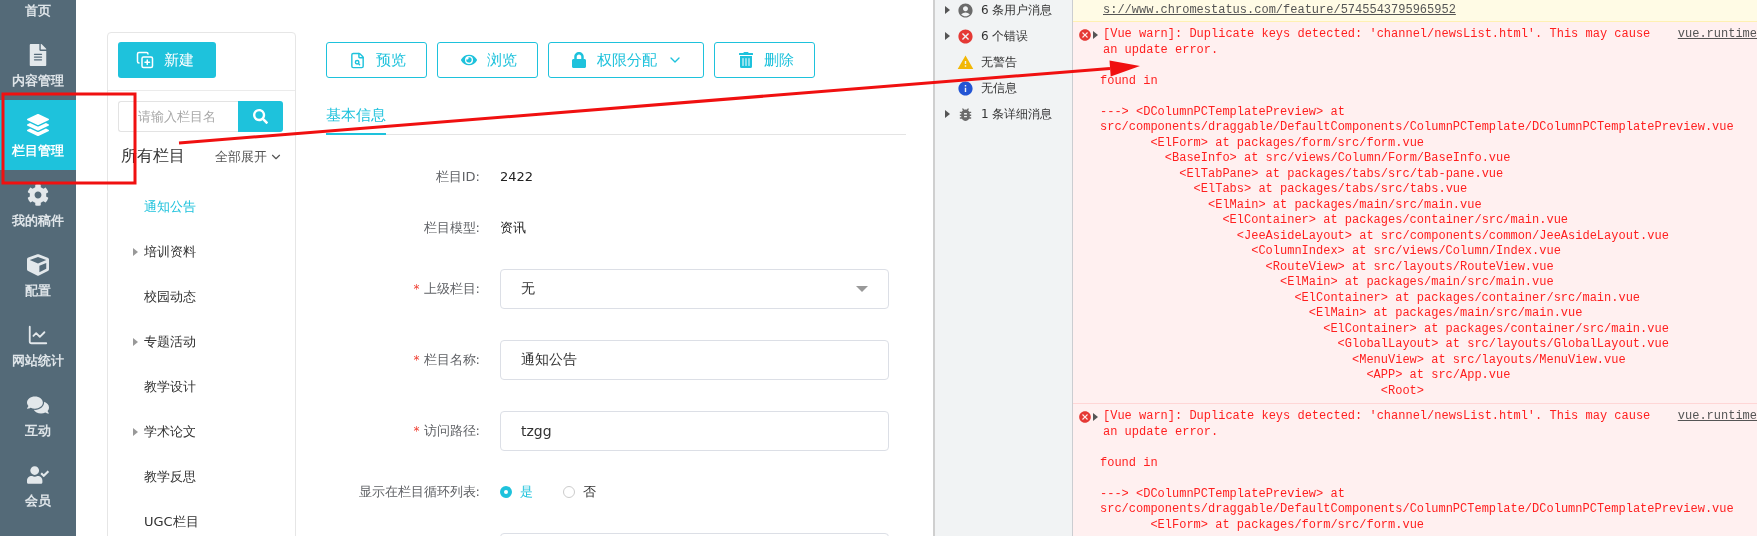 Image resolution: width=1757 pixels, height=536 pixels. Describe the element at coordinates (201, 296) in the screenshot. I see `tree-item: 校园动态` at that location.